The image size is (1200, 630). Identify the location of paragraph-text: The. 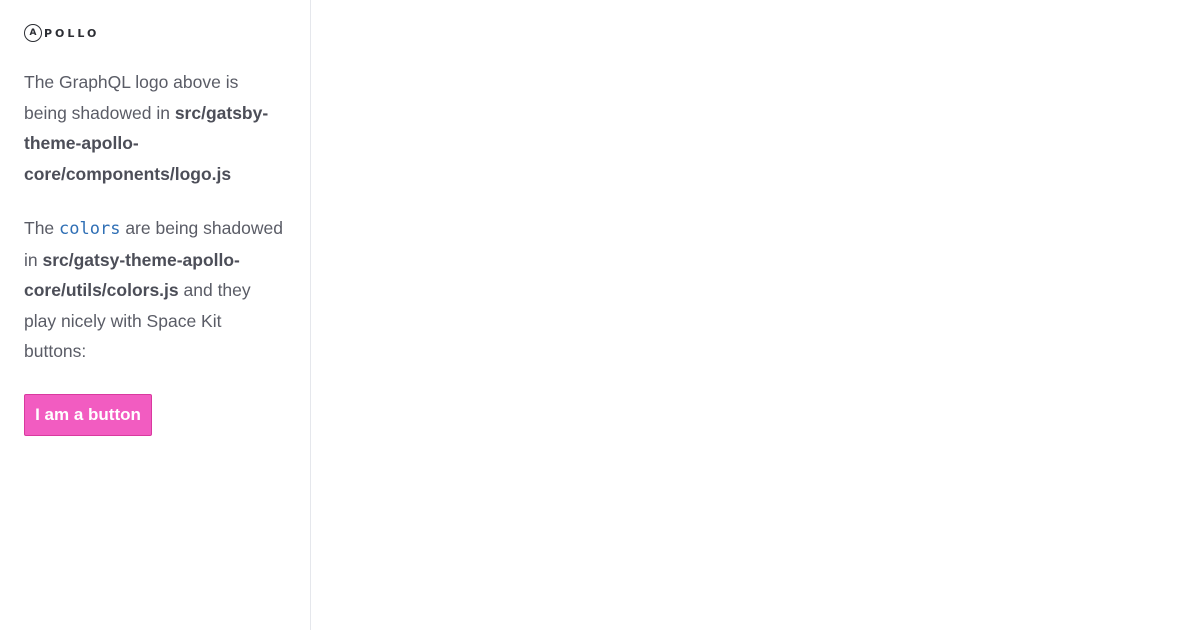
(42, 228).